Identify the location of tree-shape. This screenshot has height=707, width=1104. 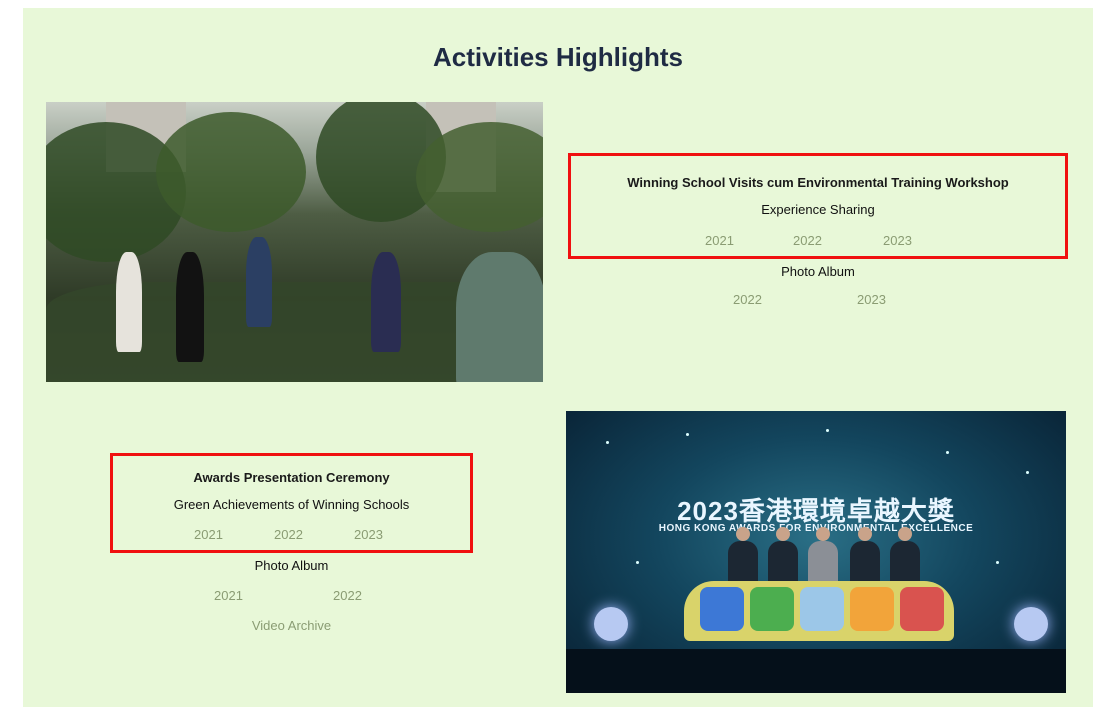
(231, 172).